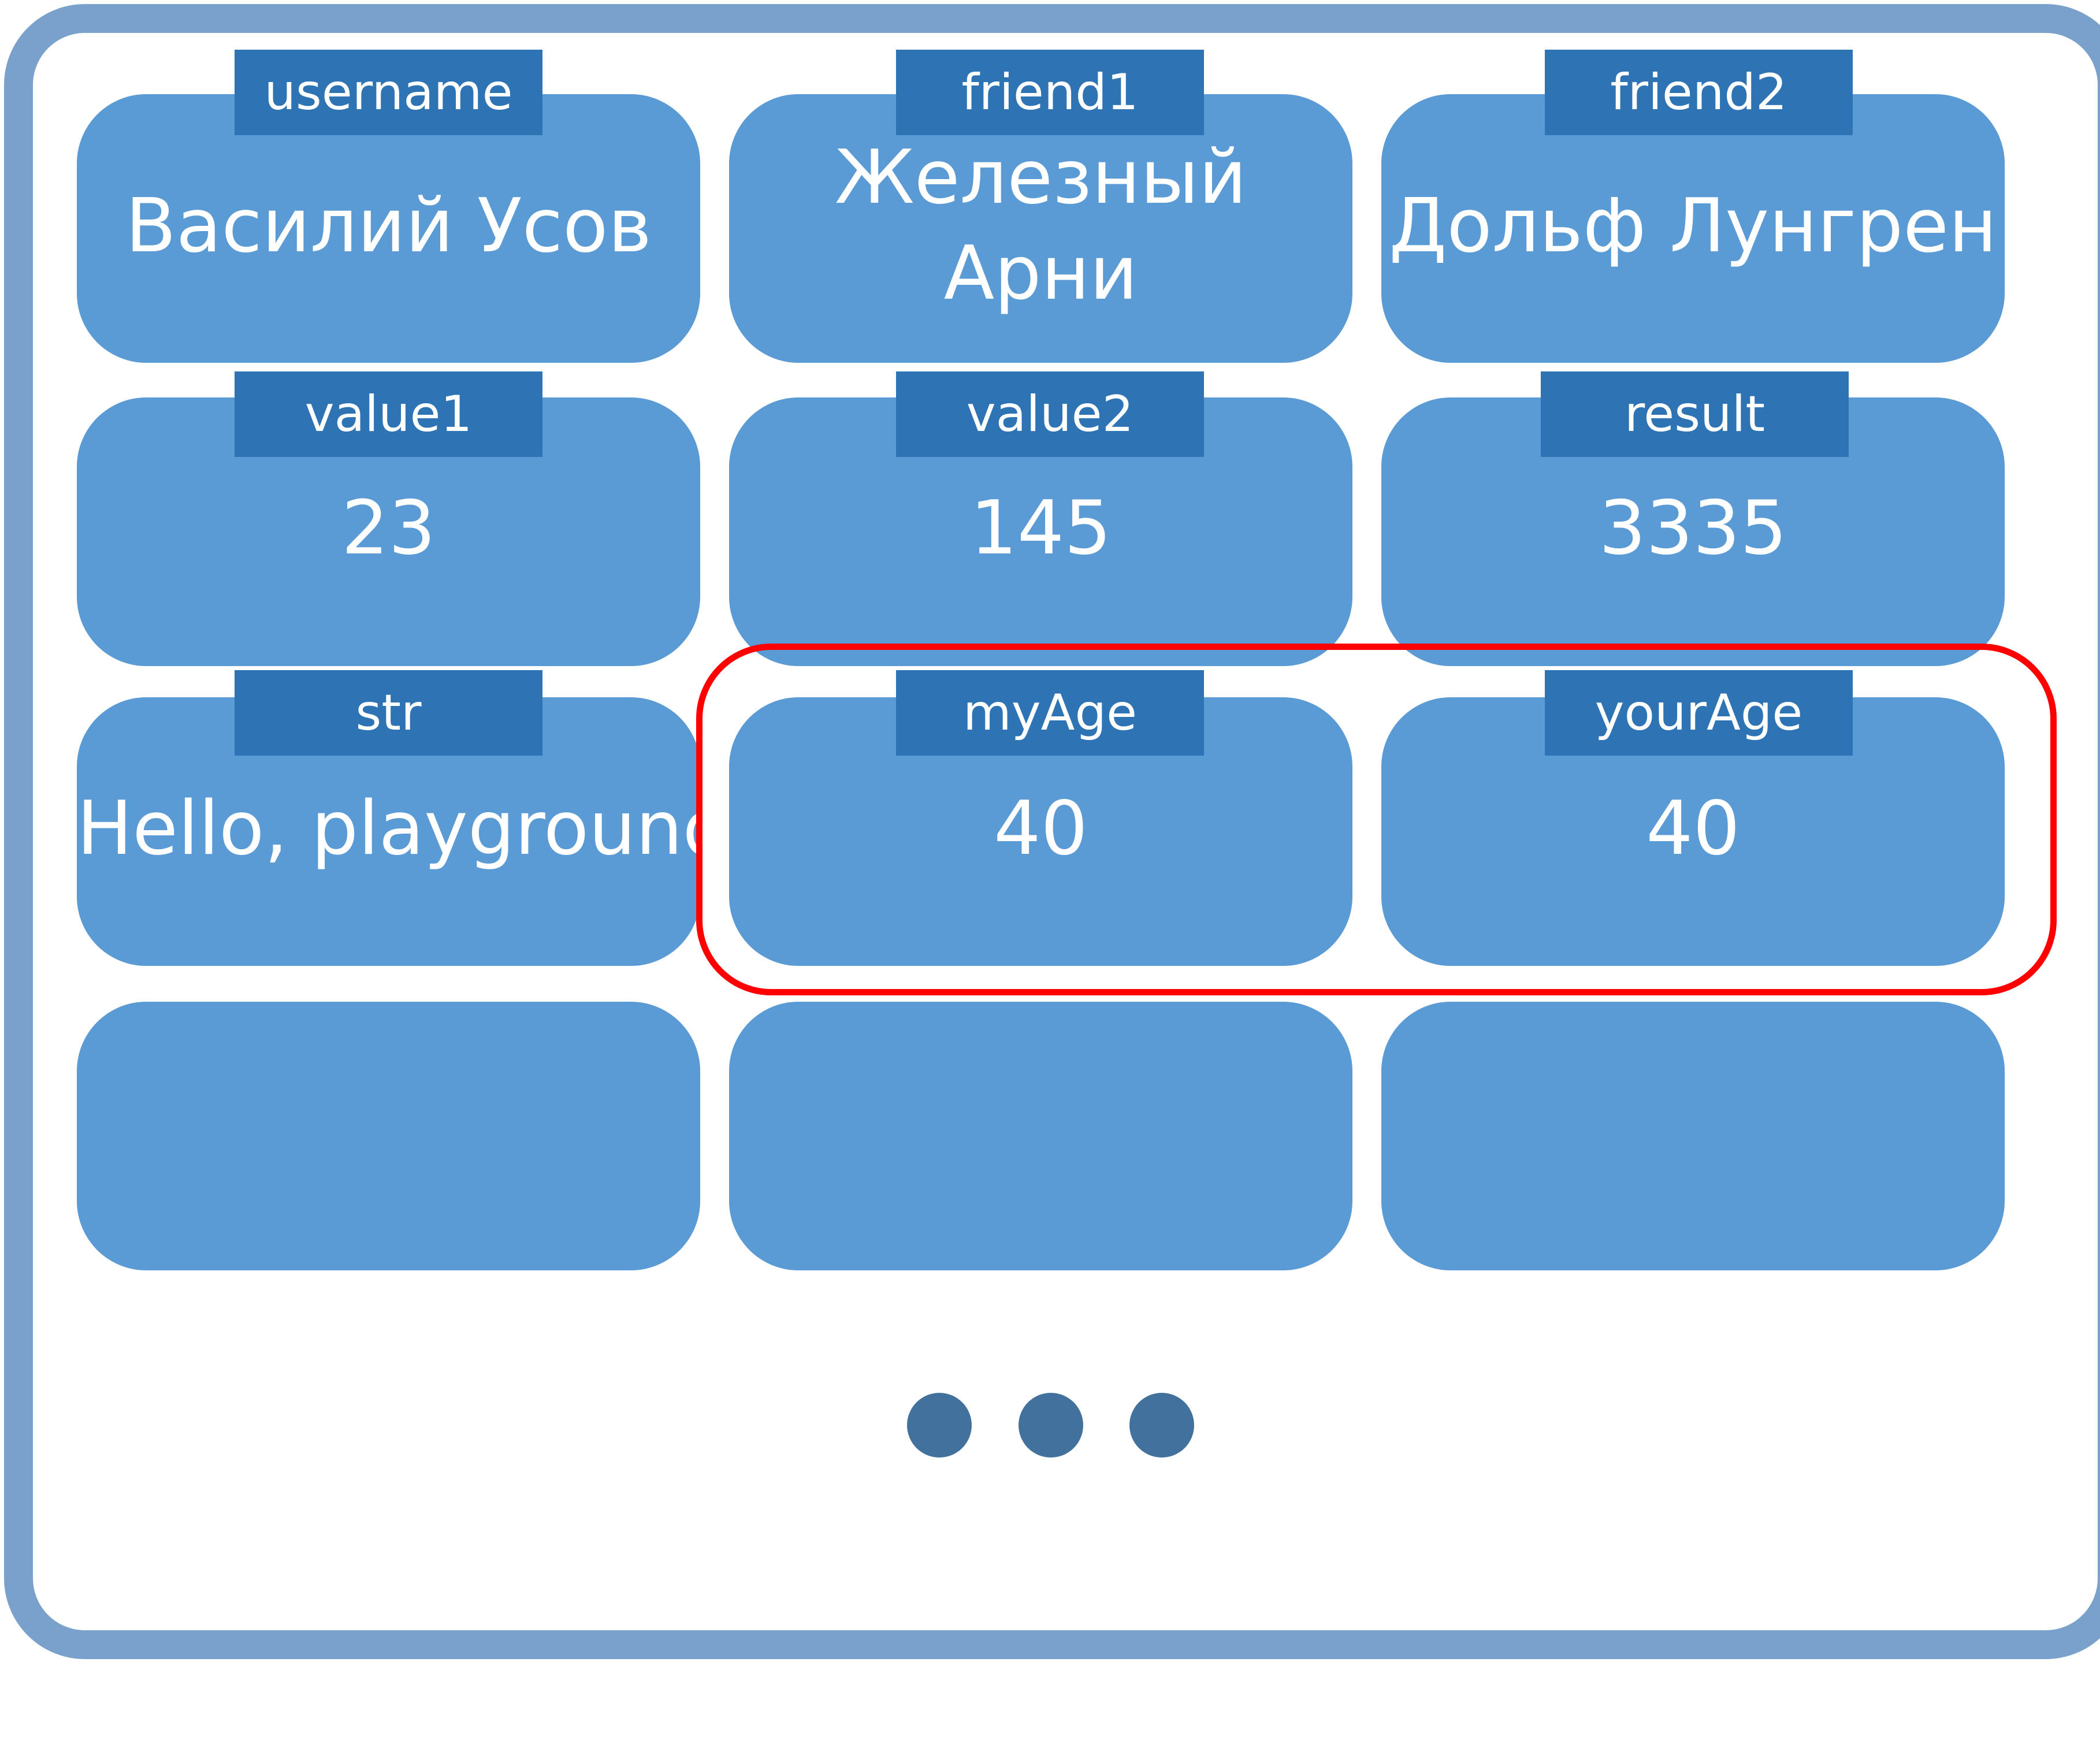 The image size is (2100, 1751). I want to click on highlight-box, so click(1377, 820).